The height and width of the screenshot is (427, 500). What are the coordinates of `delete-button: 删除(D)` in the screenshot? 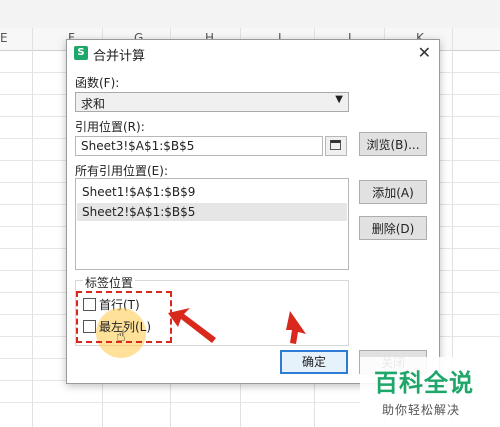 It's located at (393, 228).